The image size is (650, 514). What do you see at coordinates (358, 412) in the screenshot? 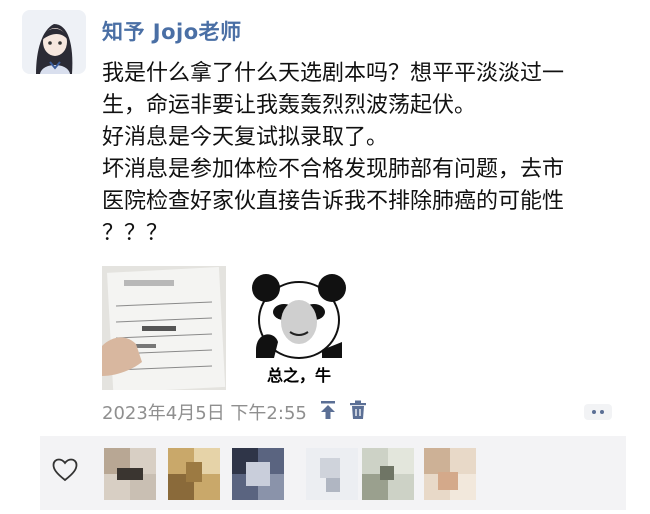
I see `trash-icon` at bounding box center [358, 412].